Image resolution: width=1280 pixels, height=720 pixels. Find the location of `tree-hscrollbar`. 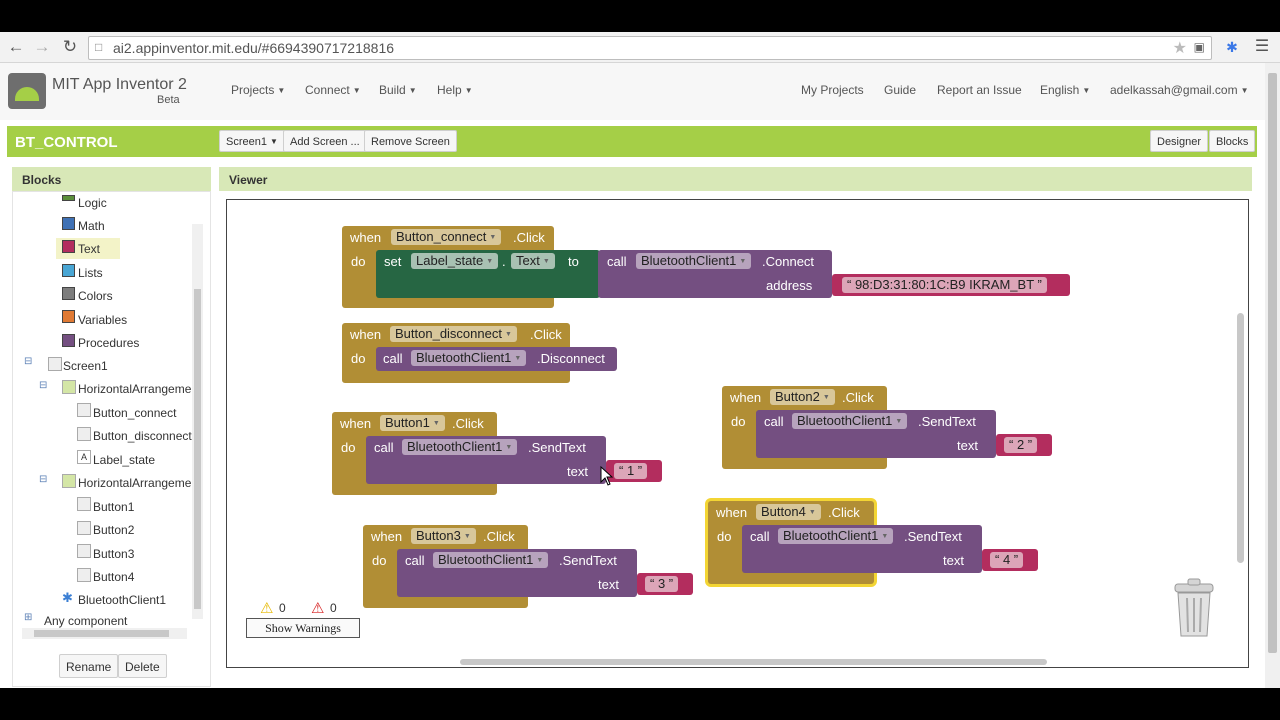

tree-hscrollbar is located at coordinates (104, 633).